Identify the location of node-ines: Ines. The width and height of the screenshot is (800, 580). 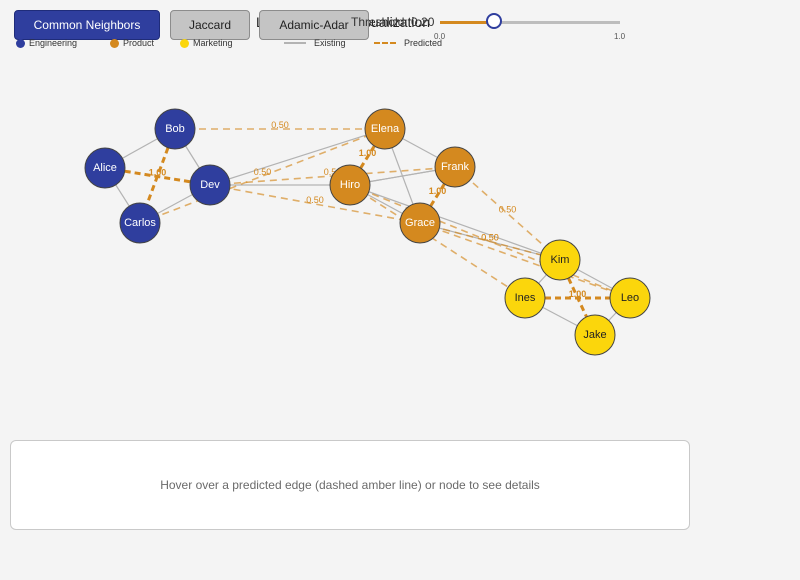
(525, 298).